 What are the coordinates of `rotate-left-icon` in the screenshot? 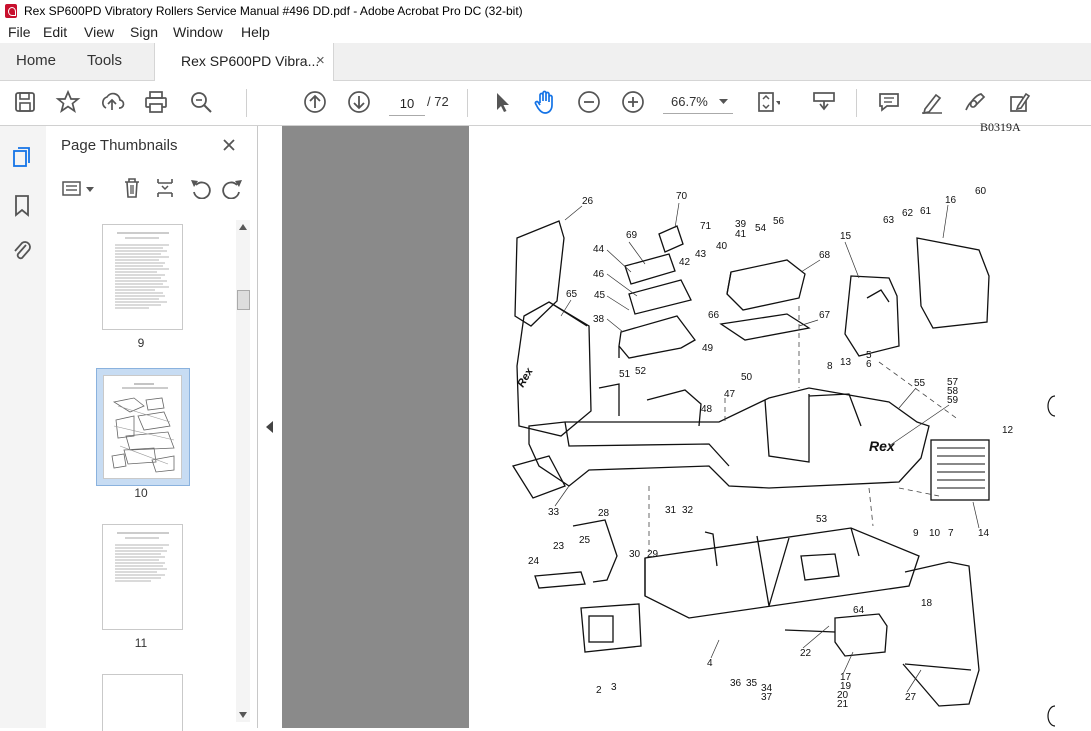 It's located at (200, 188).